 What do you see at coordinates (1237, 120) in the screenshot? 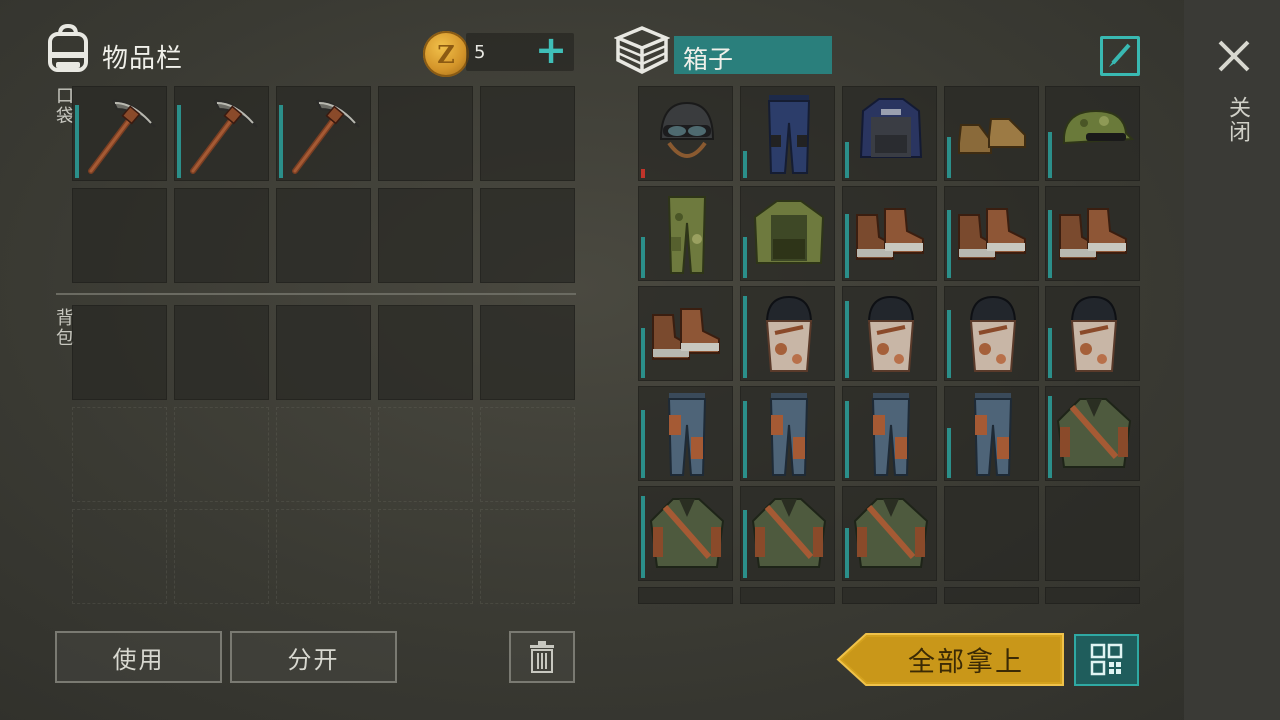
I see `close-label: 关闭` at bounding box center [1237, 120].